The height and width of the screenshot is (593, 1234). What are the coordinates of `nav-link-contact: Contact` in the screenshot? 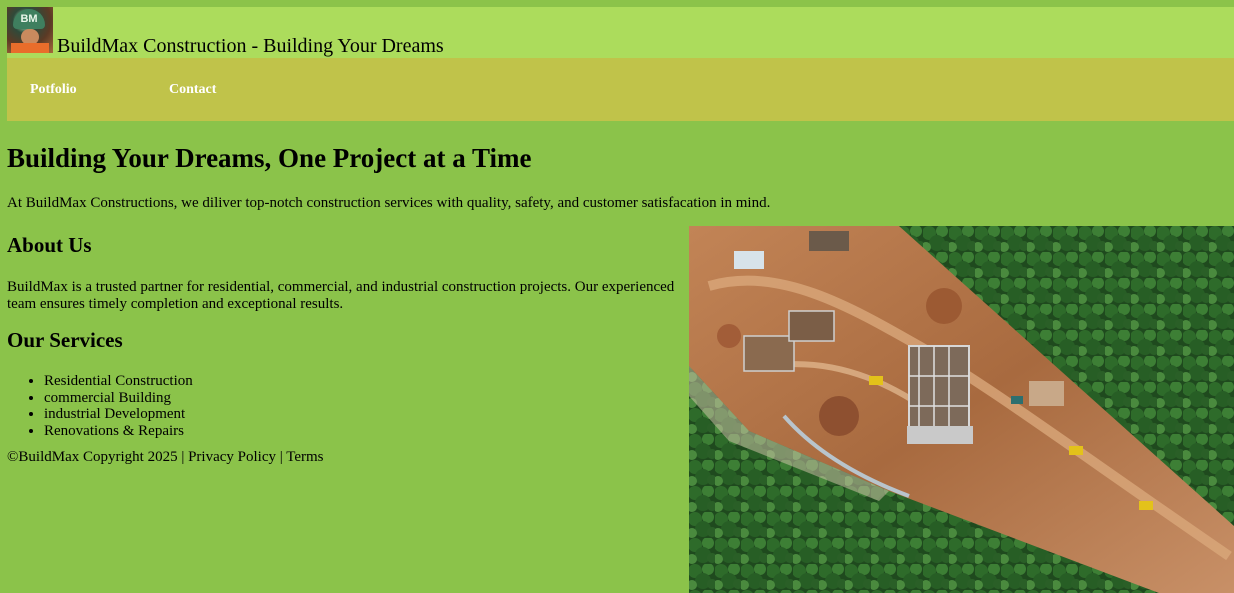 It's located at (192, 90).